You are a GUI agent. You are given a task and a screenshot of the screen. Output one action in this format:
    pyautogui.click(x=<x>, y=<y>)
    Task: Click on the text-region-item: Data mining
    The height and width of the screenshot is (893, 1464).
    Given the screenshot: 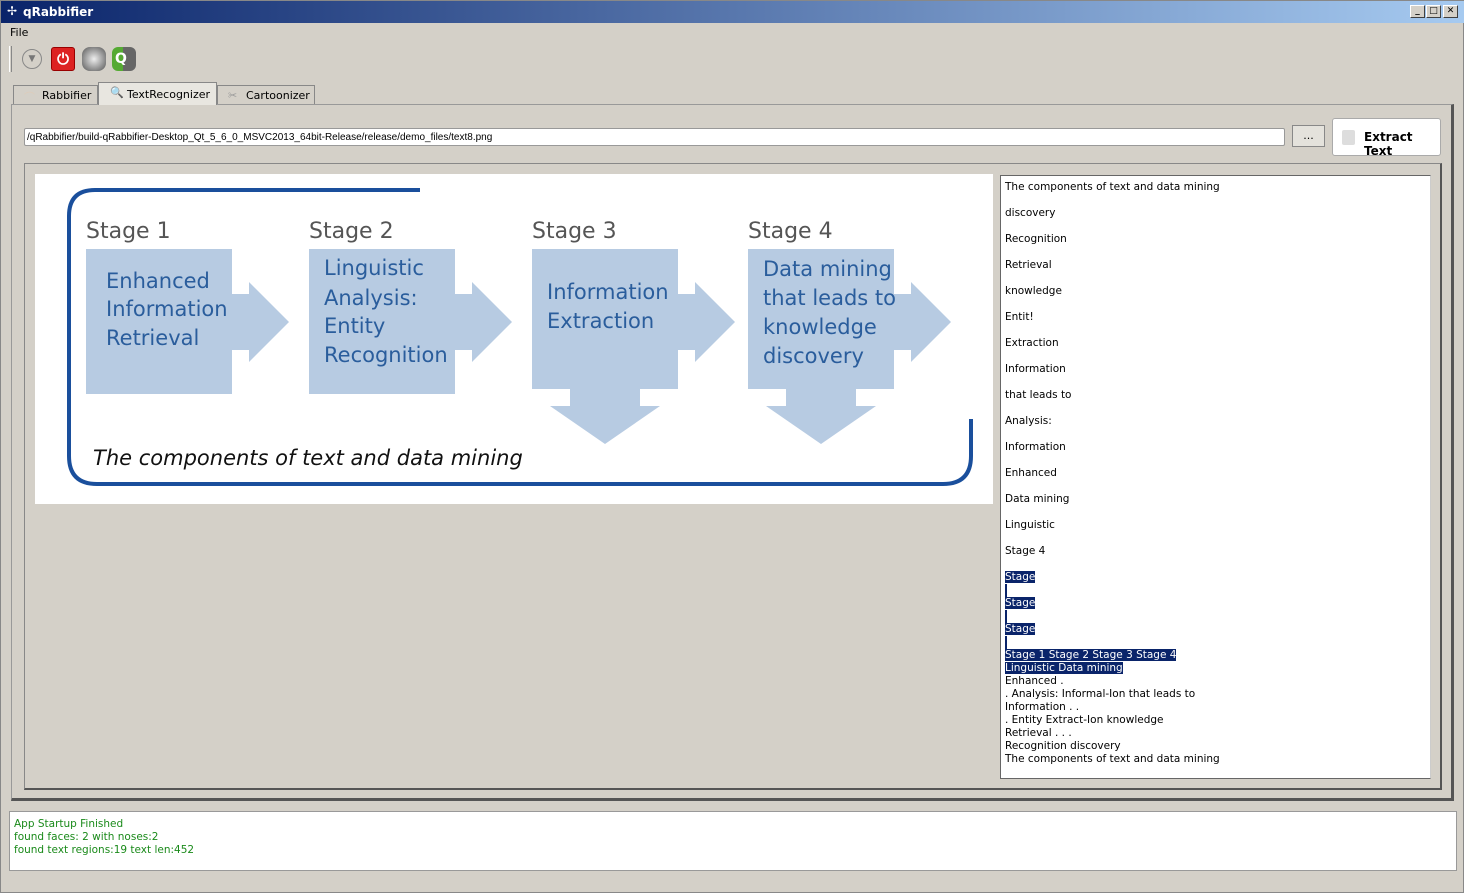 What is the action you would take?
    pyautogui.click(x=1037, y=499)
    